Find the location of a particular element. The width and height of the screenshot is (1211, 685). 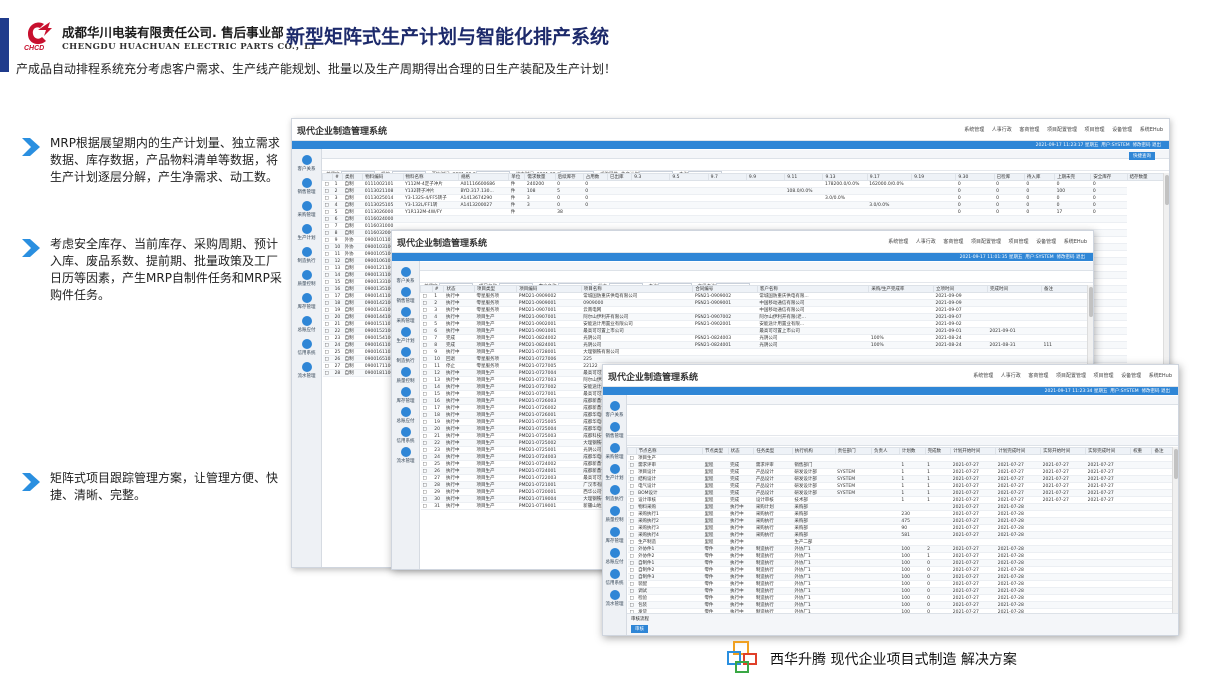

column-header: 采购/生产完成率 is located at coordinates (901, 289).